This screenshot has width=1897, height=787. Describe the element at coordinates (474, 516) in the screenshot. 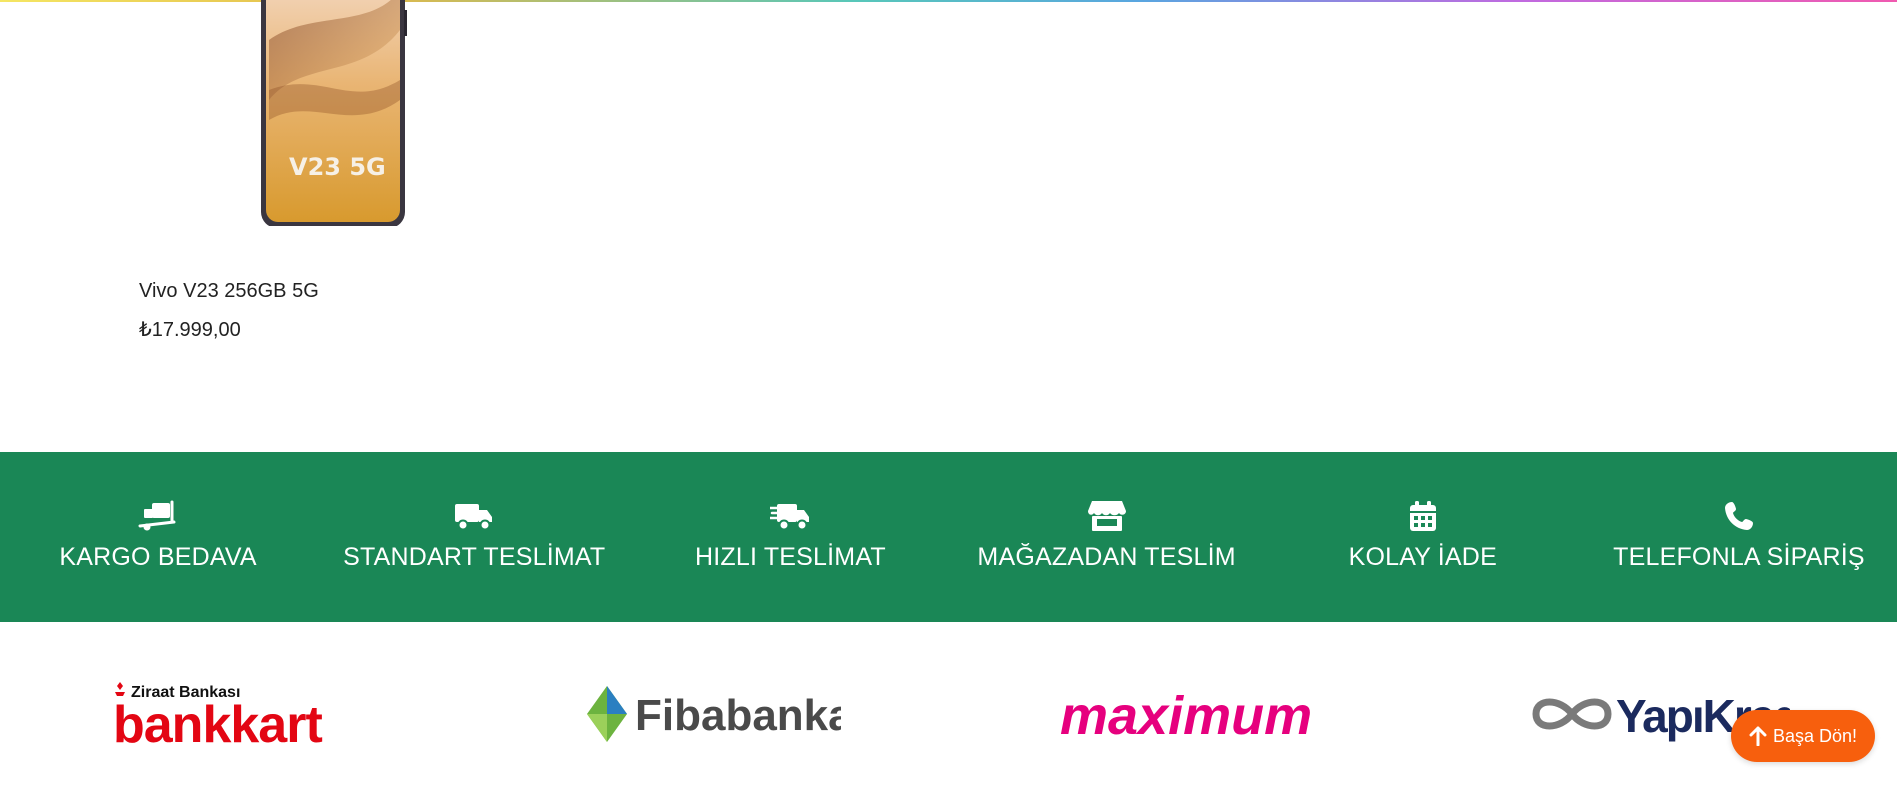

I see `truck-icon` at that location.